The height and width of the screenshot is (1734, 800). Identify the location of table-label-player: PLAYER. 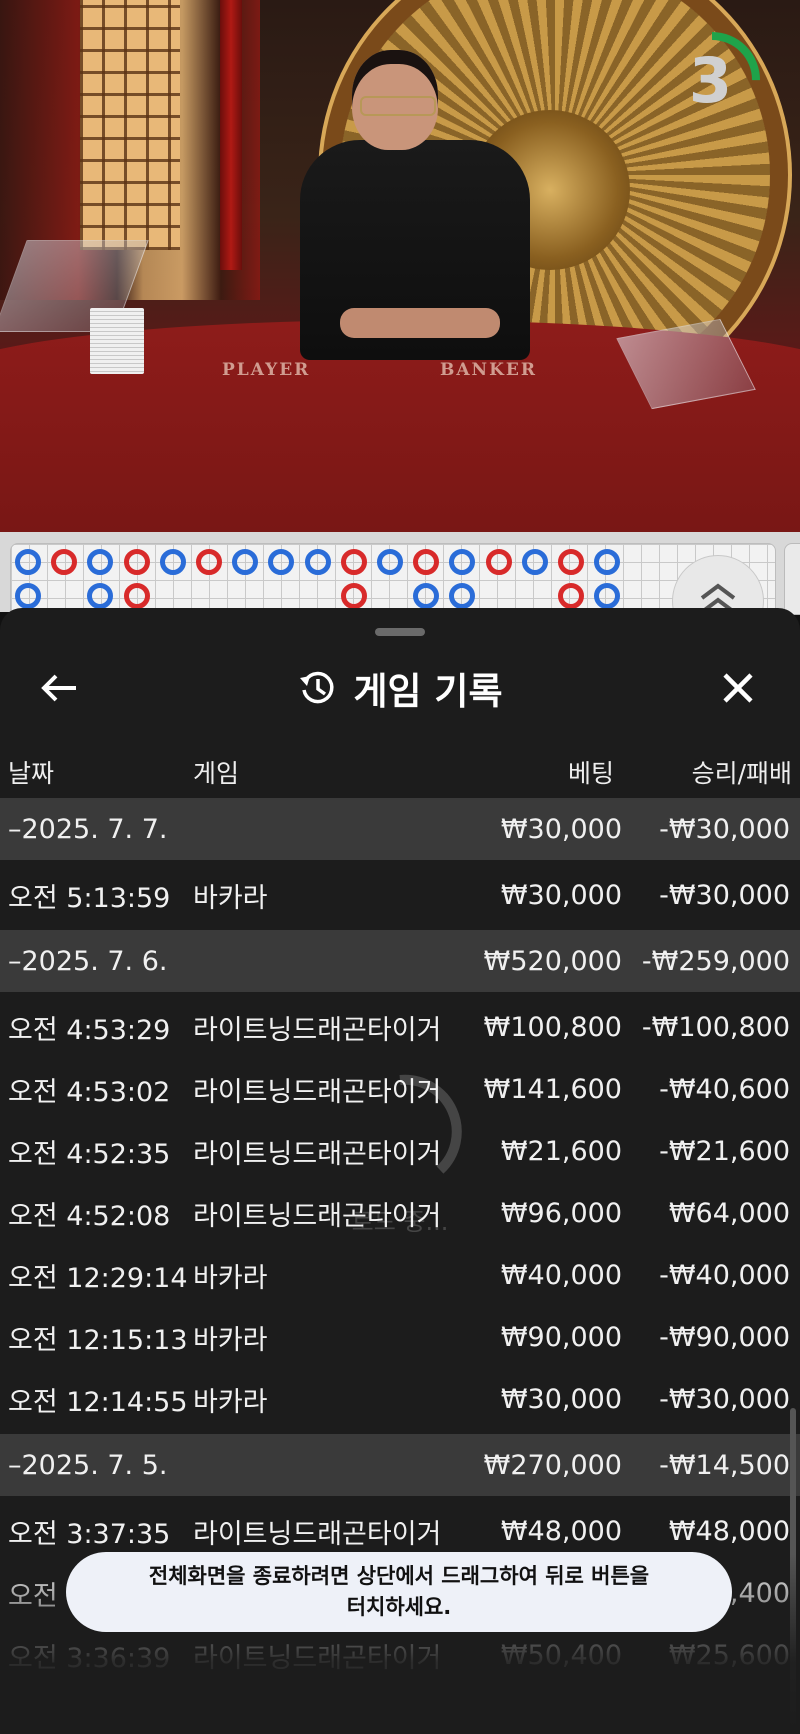
(266, 370).